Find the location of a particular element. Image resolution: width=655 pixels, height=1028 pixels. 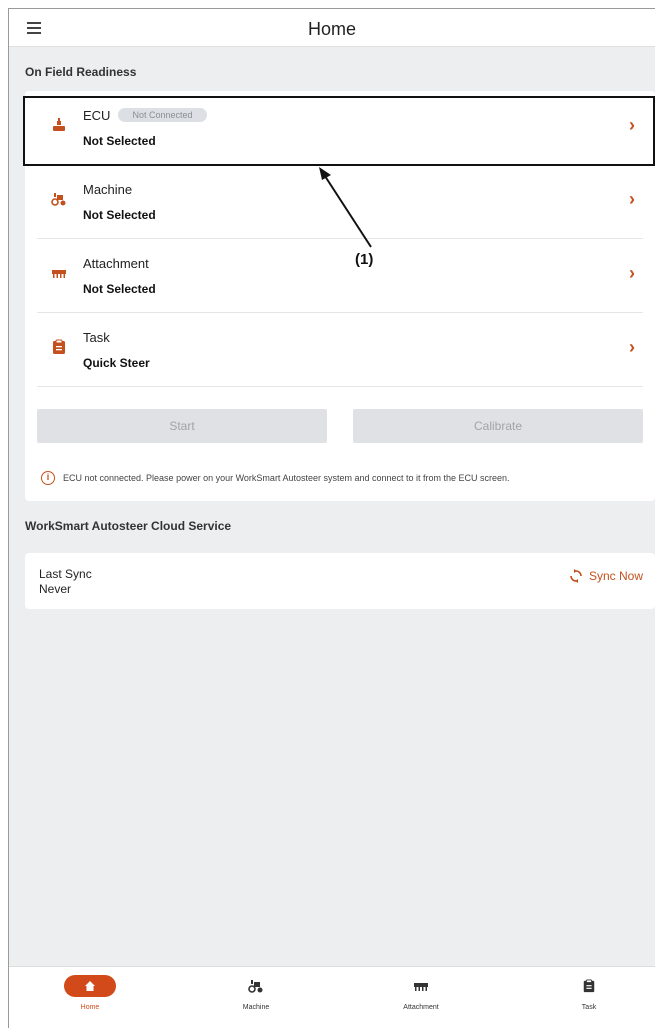

nav-attachment: Attachment is located at coordinates (421, 1000).